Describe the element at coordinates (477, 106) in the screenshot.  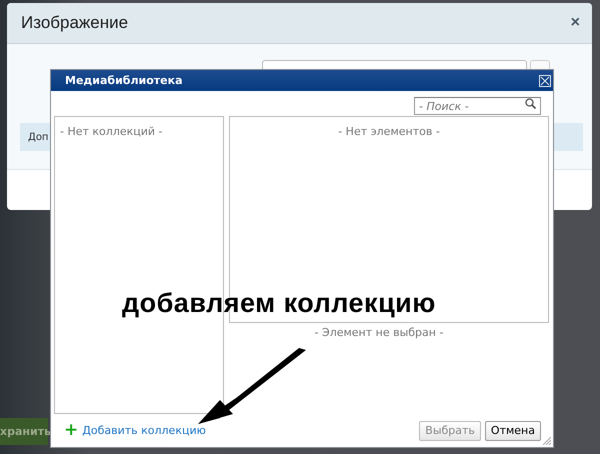
I see `search-field: - Поиск -` at that location.